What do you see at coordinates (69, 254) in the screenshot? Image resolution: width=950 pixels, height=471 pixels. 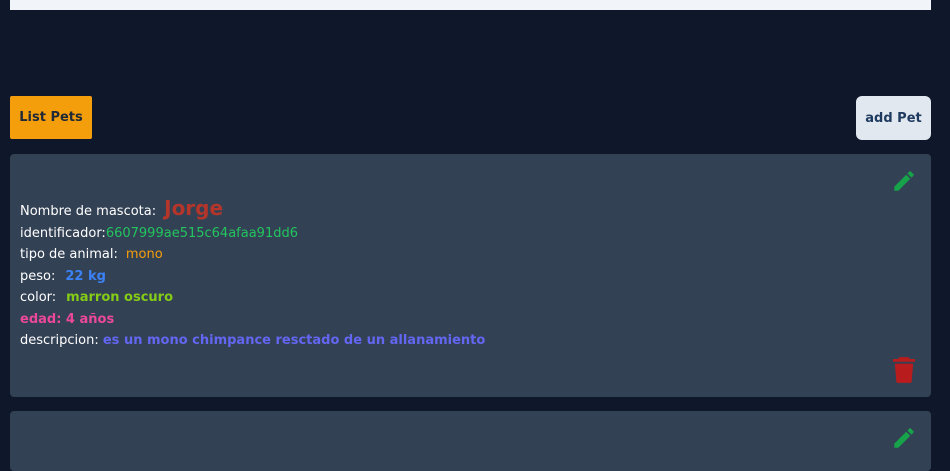 I see `pet-type-label: tipo de animal:` at bounding box center [69, 254].